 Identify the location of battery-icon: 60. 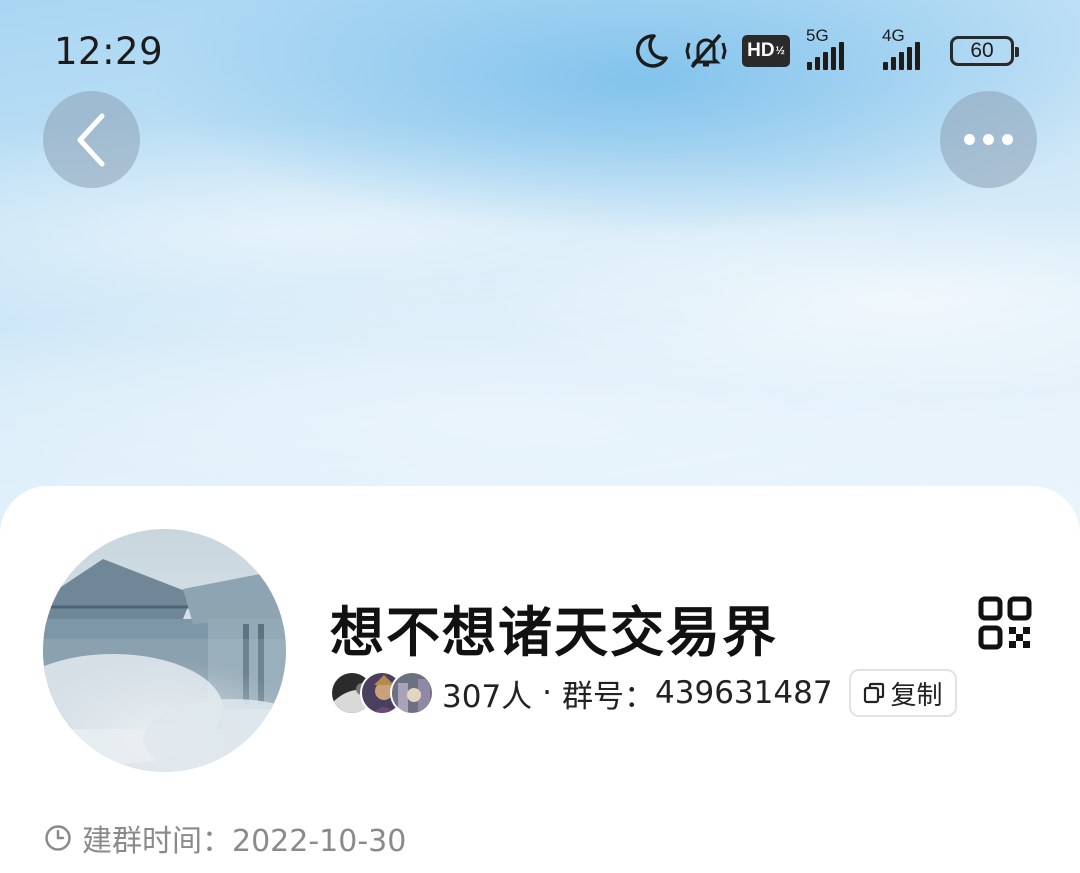
(984, 51).